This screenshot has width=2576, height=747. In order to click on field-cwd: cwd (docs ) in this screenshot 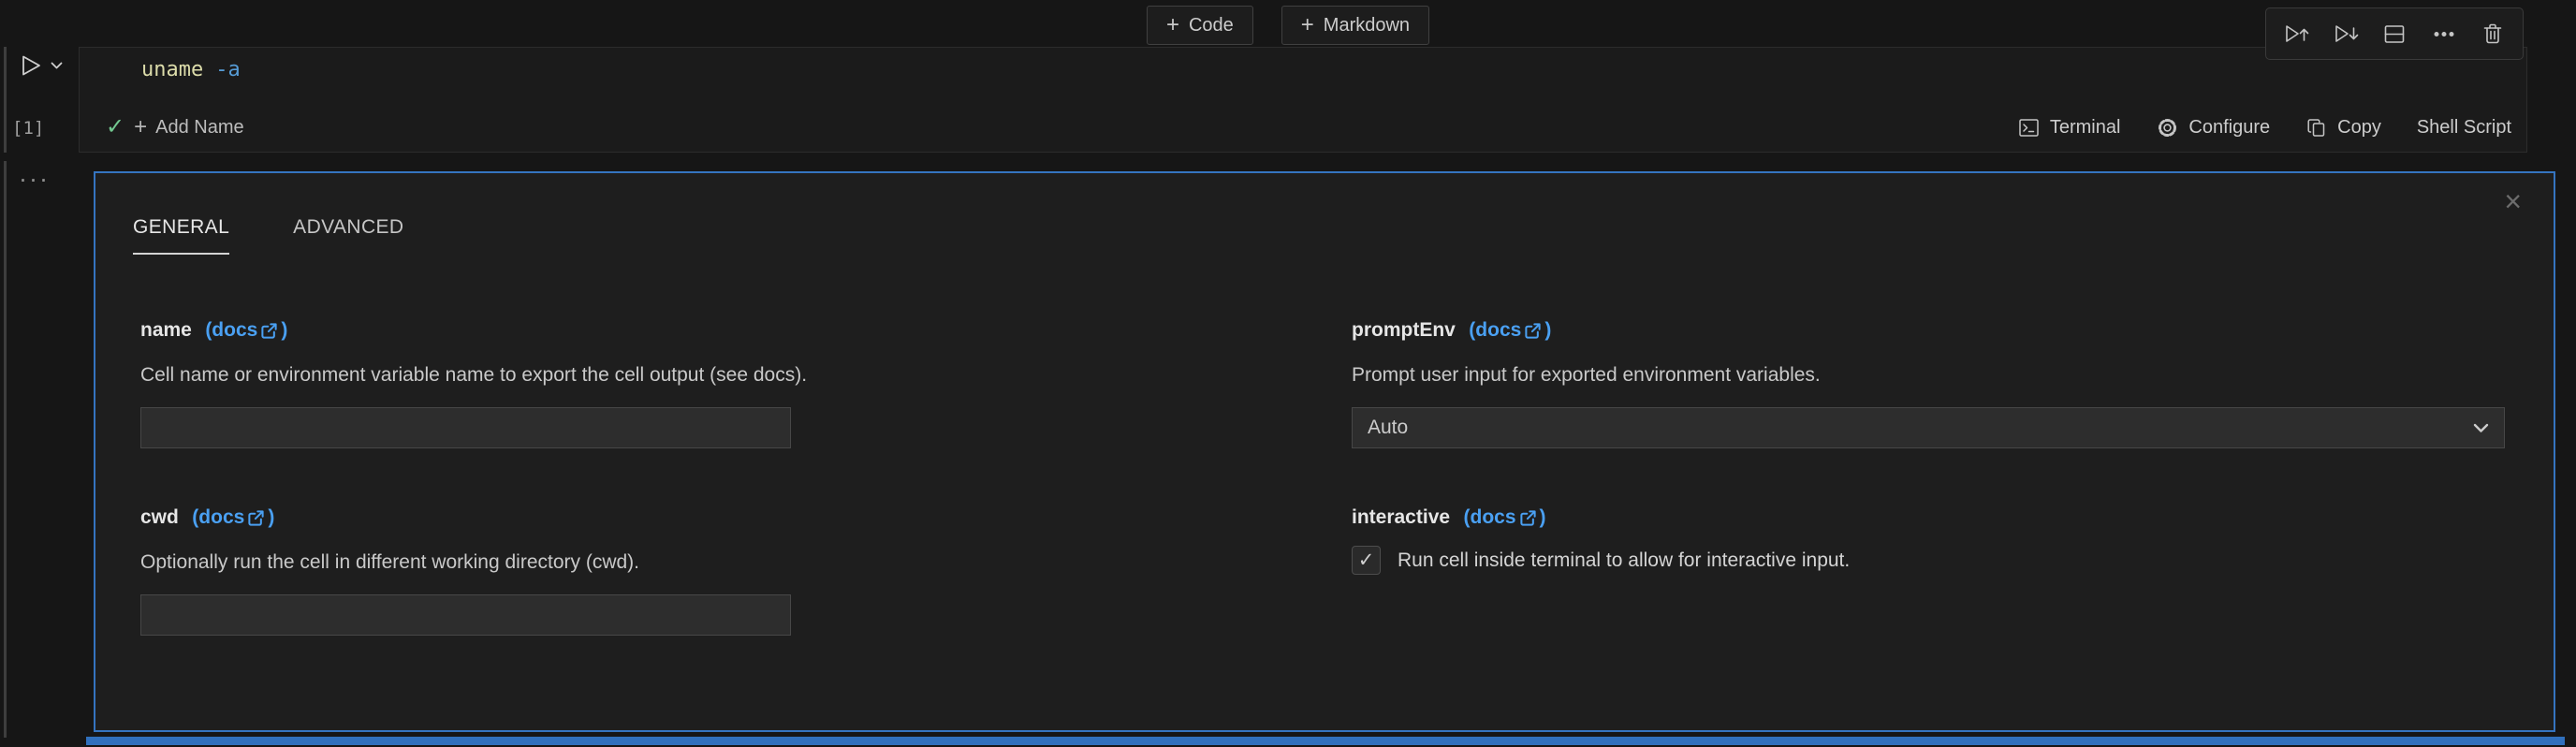, I will do `click(207, 517)`.